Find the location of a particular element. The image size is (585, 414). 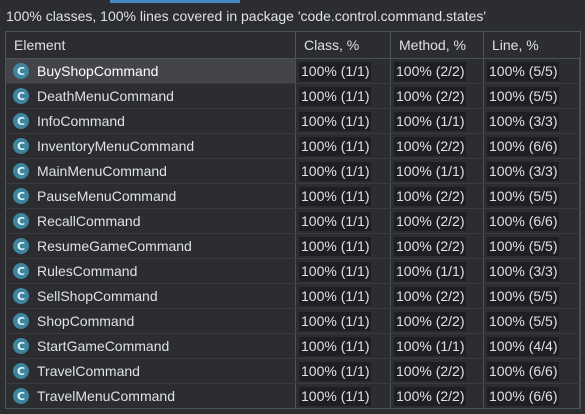

element-cell: C DeathMenuCommand is located at coordinates (151, 96).